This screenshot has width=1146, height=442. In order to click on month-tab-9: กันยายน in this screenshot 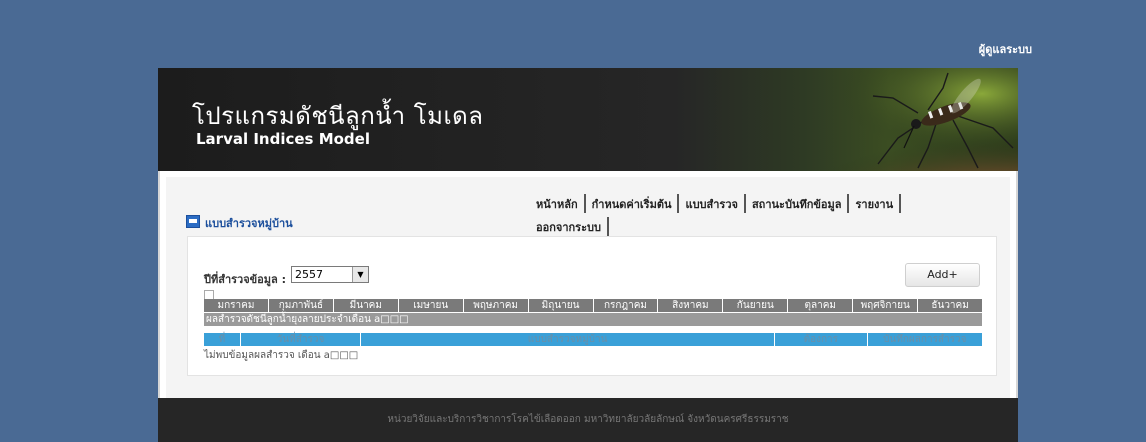, I will do `click(756, 305)`.